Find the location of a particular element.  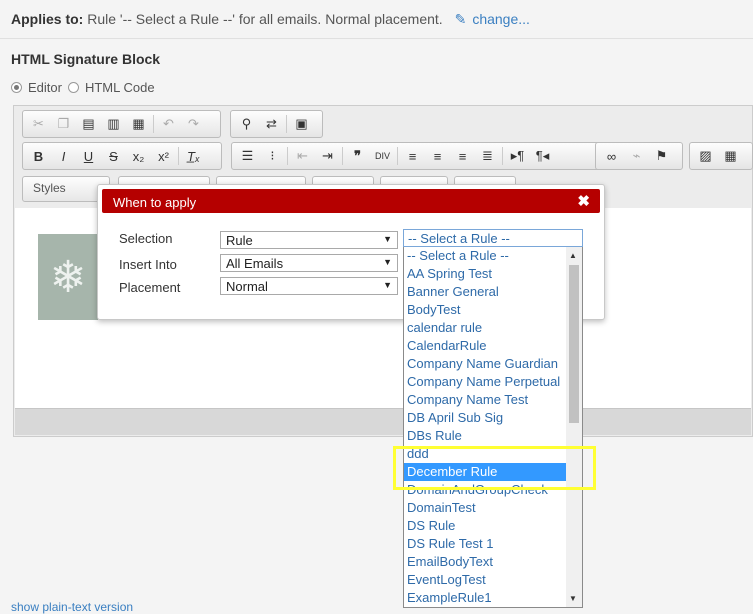

insert-into-label: Insert Into is located at coordinates (148, 264).